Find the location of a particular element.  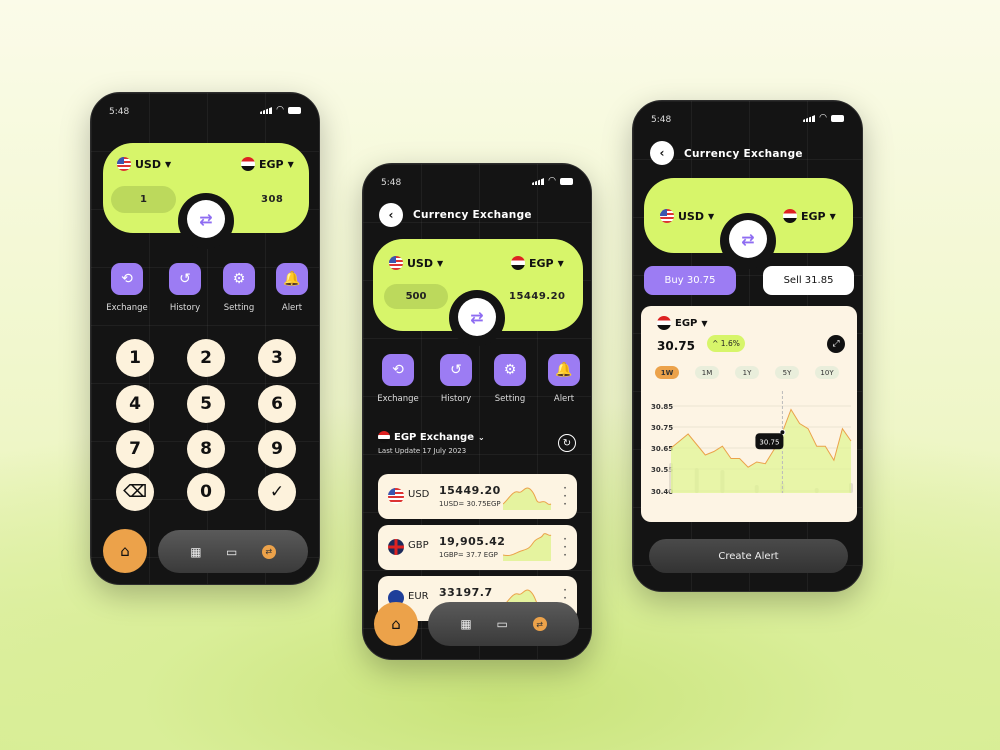

currency-code: GBP is located at coordinates (418, 545).